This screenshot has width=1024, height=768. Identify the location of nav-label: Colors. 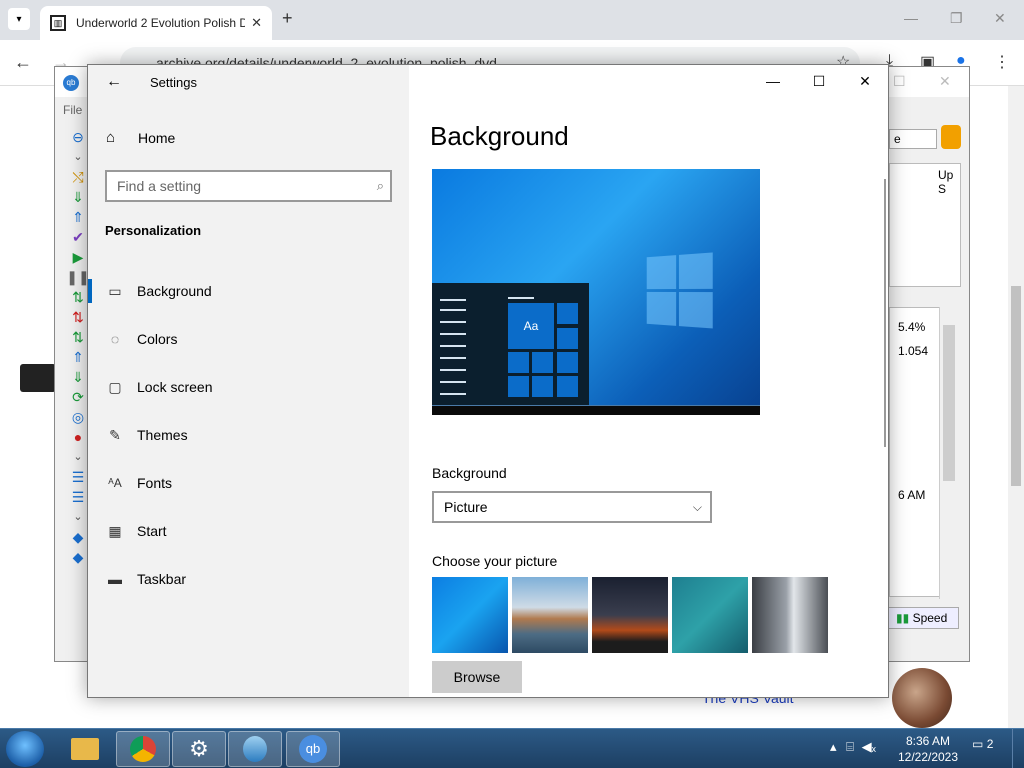
(157, 339).